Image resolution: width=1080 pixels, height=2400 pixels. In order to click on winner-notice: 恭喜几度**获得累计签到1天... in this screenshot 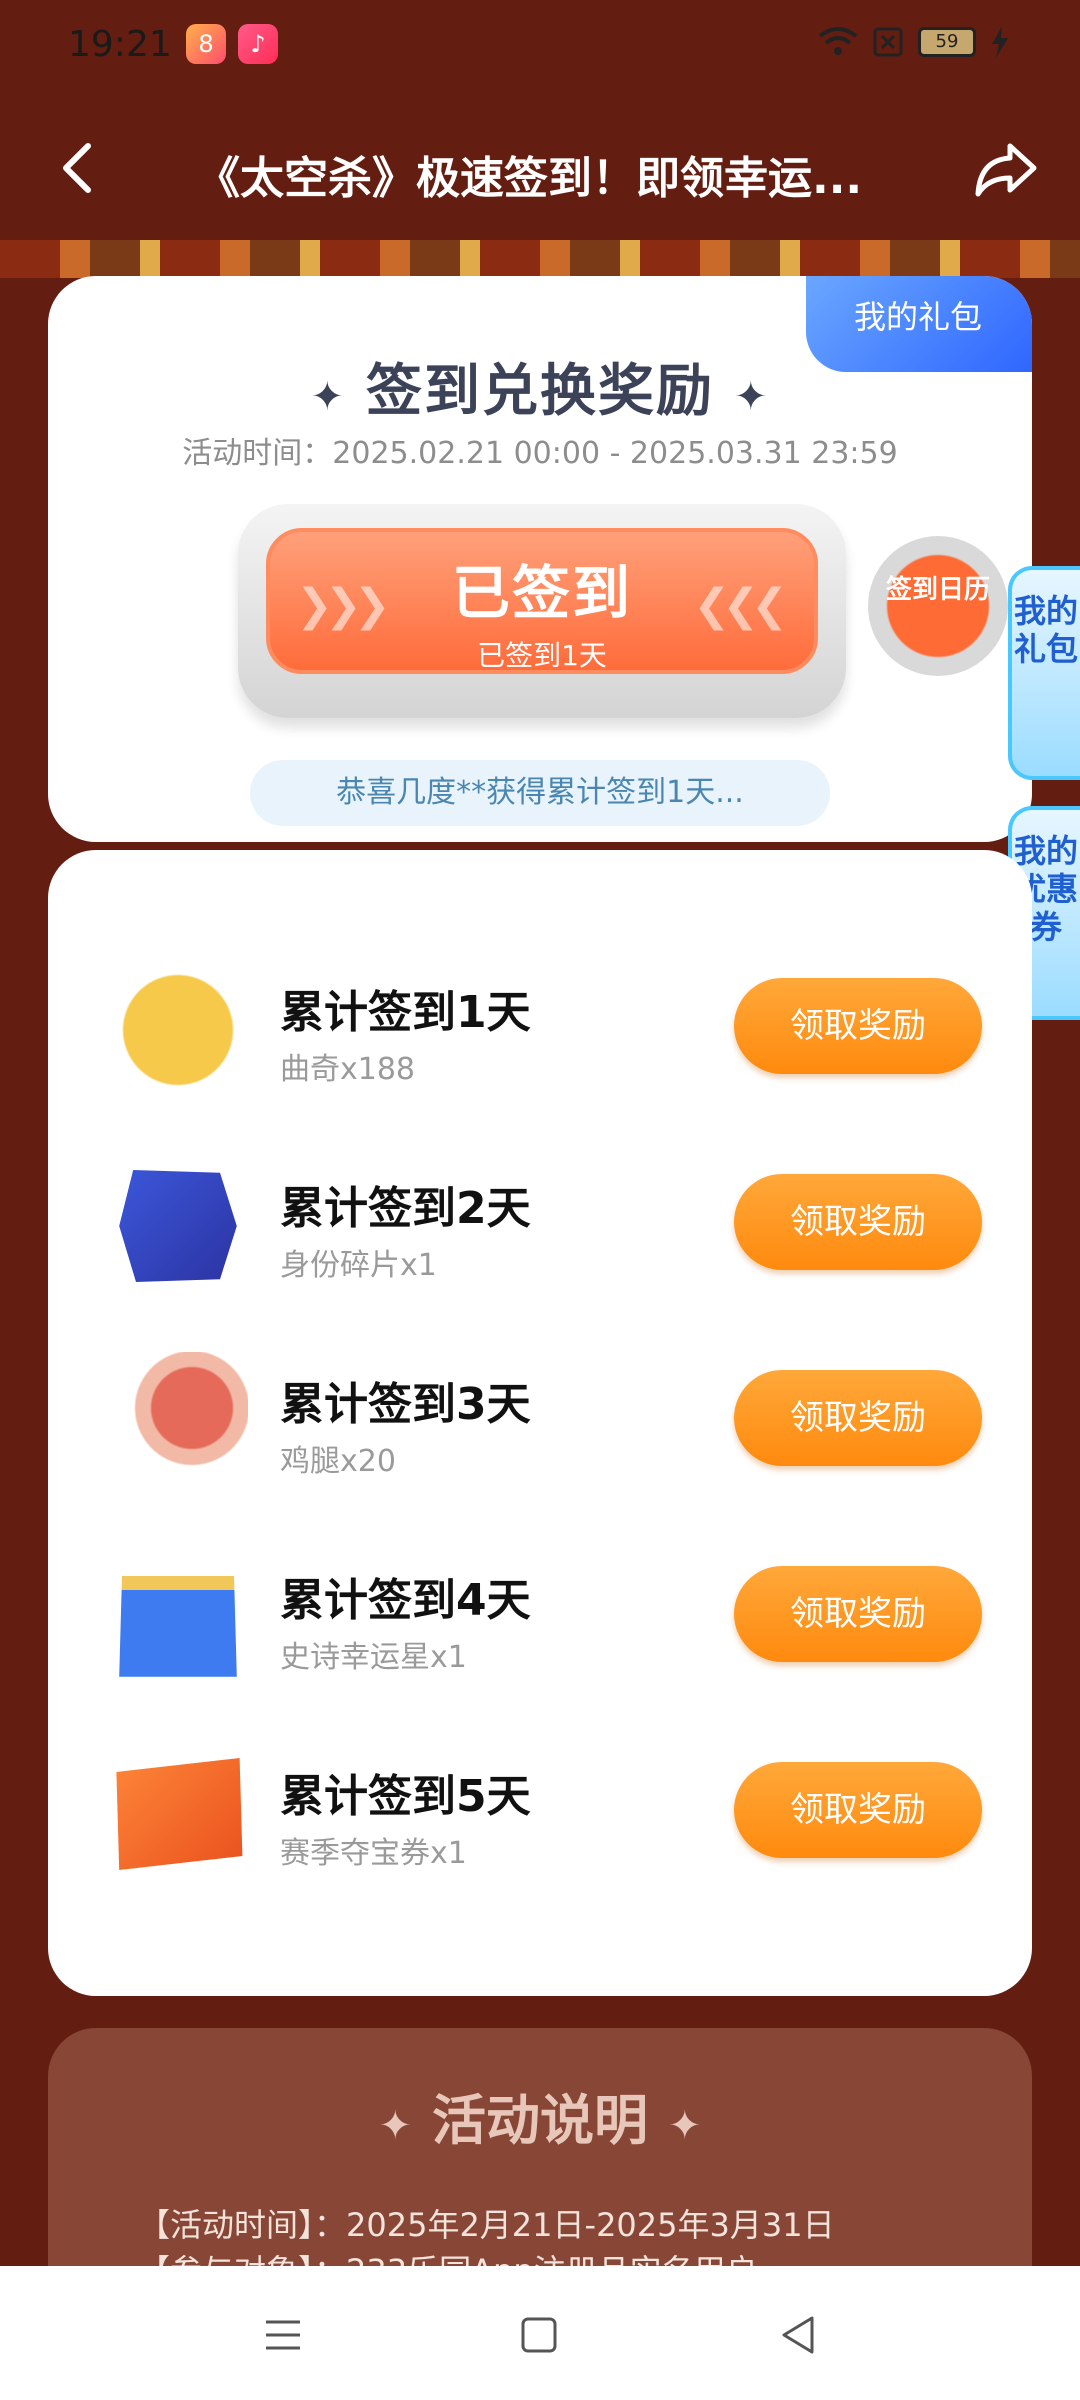, I will do `click(540, 793)`.